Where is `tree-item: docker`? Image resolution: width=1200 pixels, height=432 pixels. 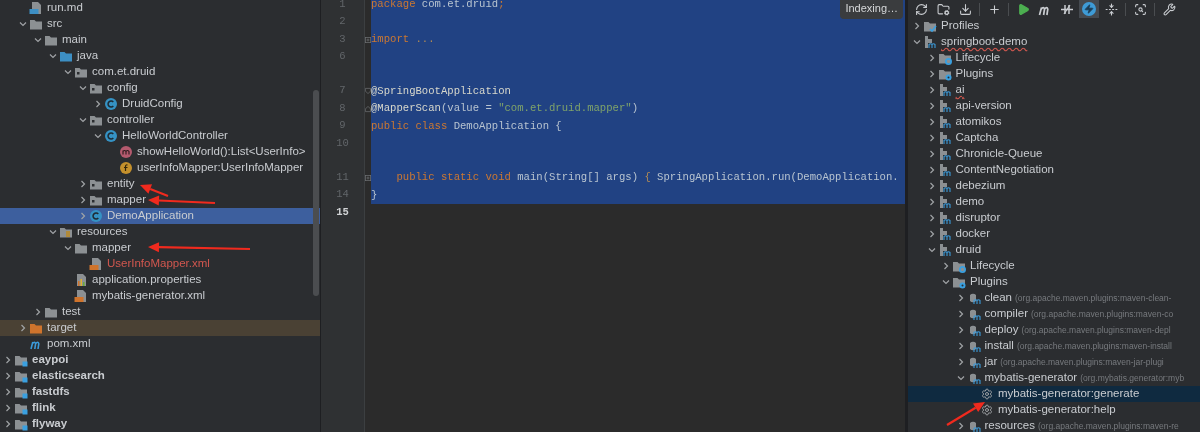
tree-item: docker is located at coordinates (1054, 234).